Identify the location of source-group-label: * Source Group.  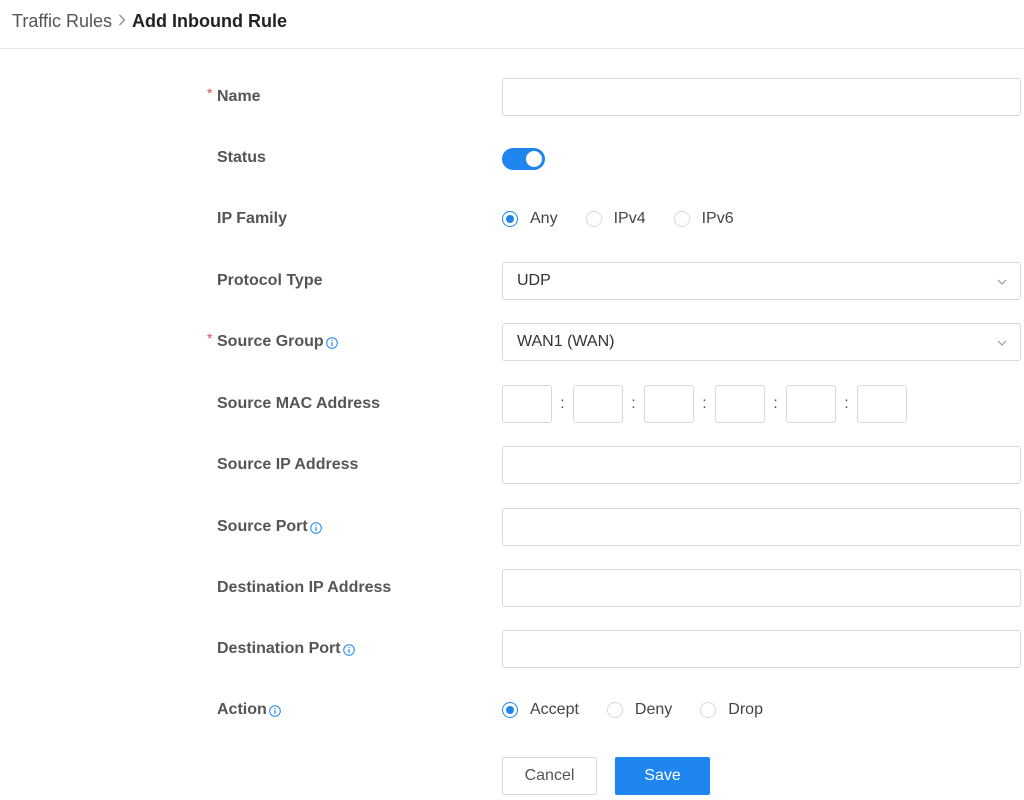
(272, 342).